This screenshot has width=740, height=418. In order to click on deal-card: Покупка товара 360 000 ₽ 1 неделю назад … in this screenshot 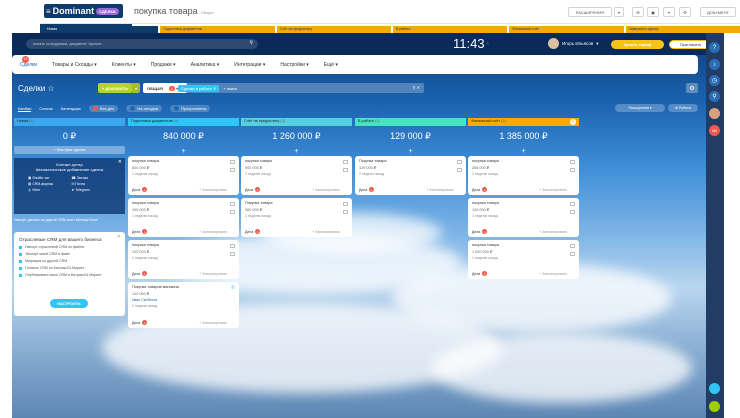, I will do `click(296, 217)`.